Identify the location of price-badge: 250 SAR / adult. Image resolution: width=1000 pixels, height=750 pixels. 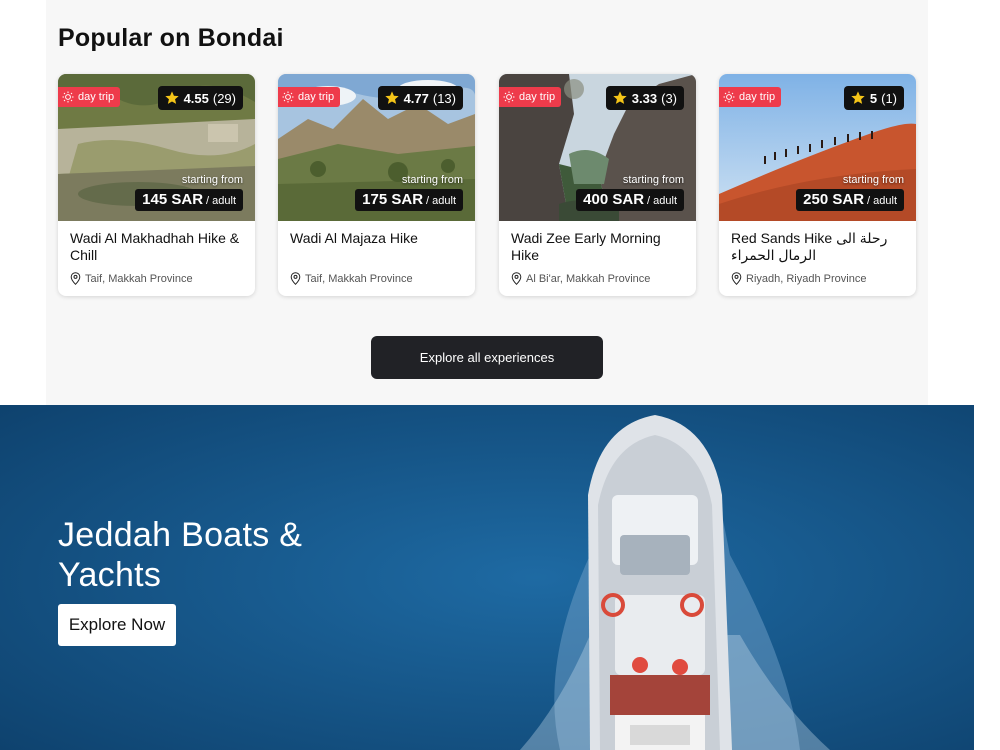
(850, 200).